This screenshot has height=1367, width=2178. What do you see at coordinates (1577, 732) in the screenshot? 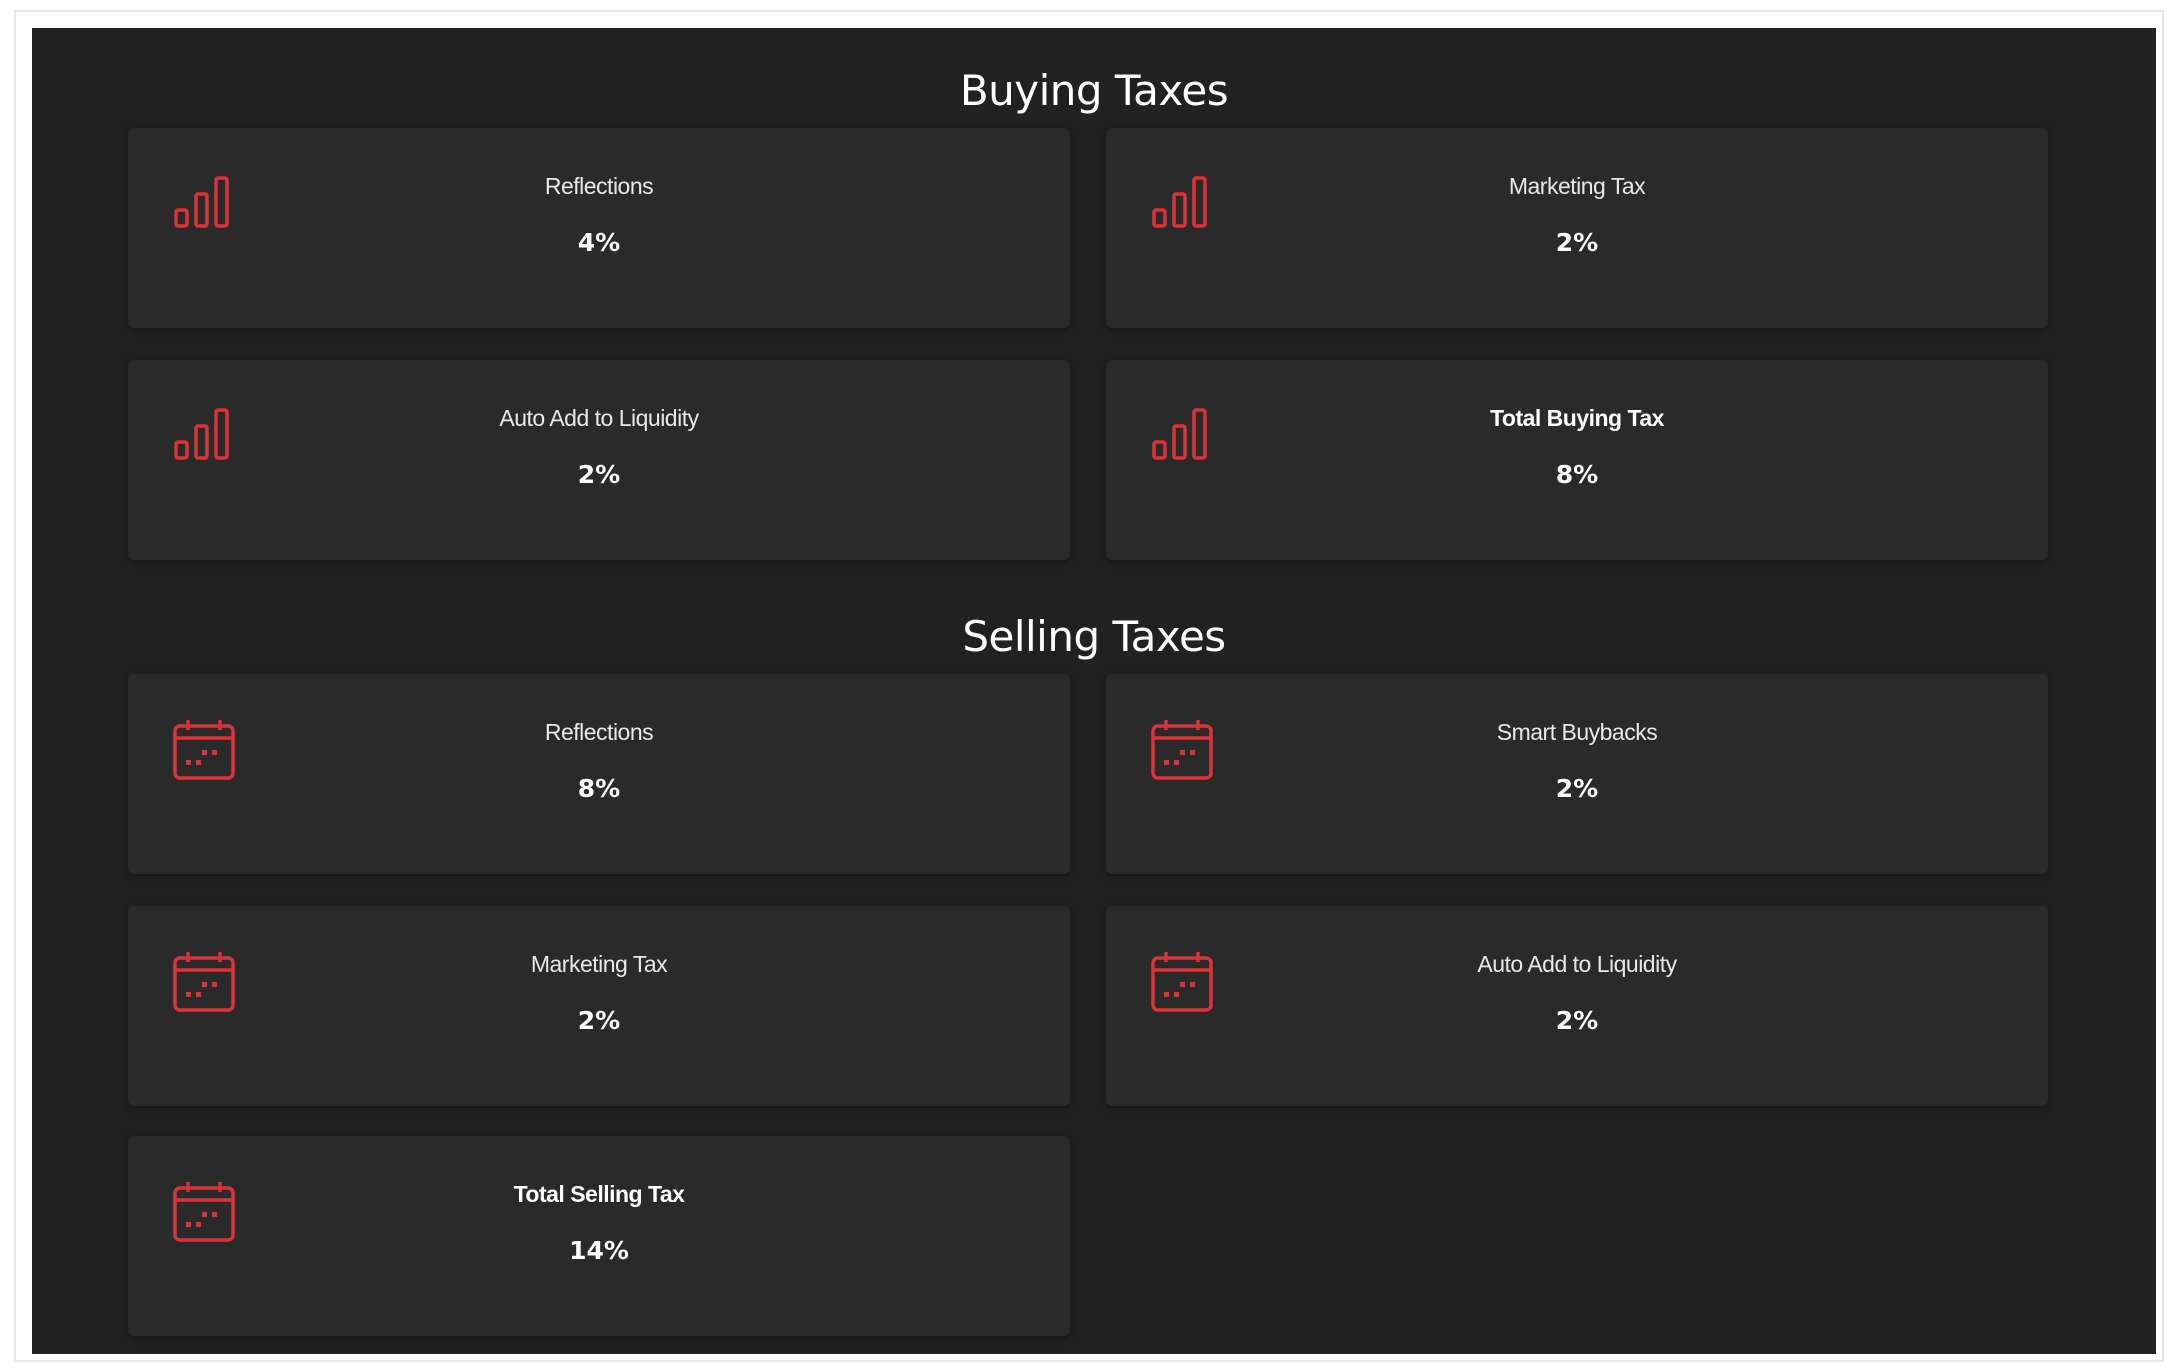
I see `card-label: Smart Buybacks` at bounding box center [1577, 732].